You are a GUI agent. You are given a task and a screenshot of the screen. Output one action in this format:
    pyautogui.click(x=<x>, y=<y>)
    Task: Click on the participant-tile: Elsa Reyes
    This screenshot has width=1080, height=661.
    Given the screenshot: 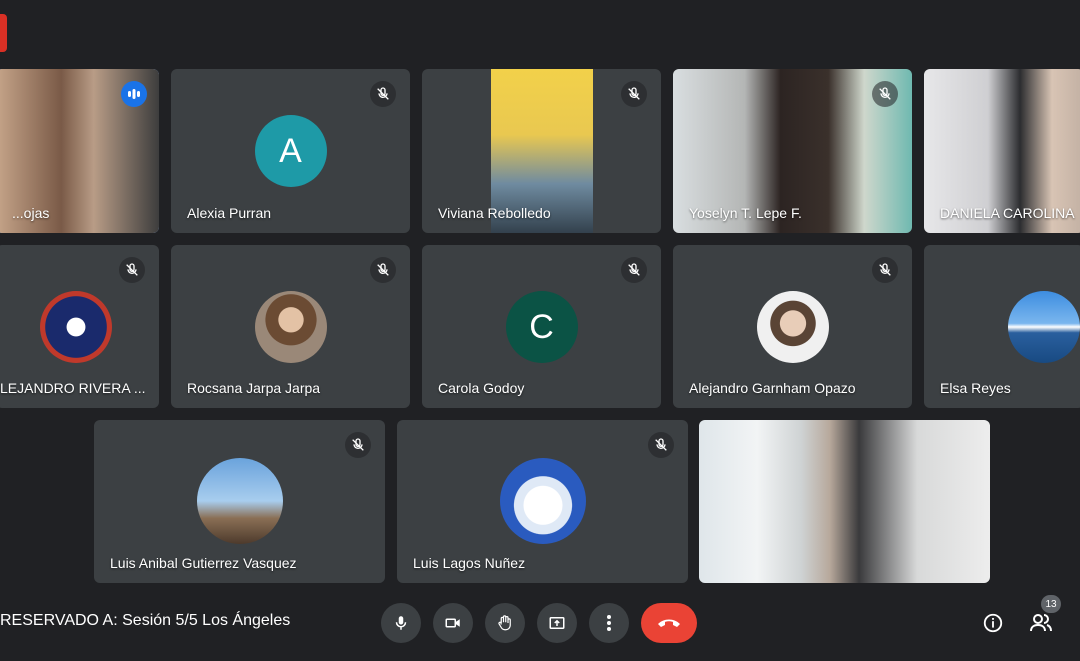 What is the action you would take?
    pyautogui.click(x=1002, y=326)
    